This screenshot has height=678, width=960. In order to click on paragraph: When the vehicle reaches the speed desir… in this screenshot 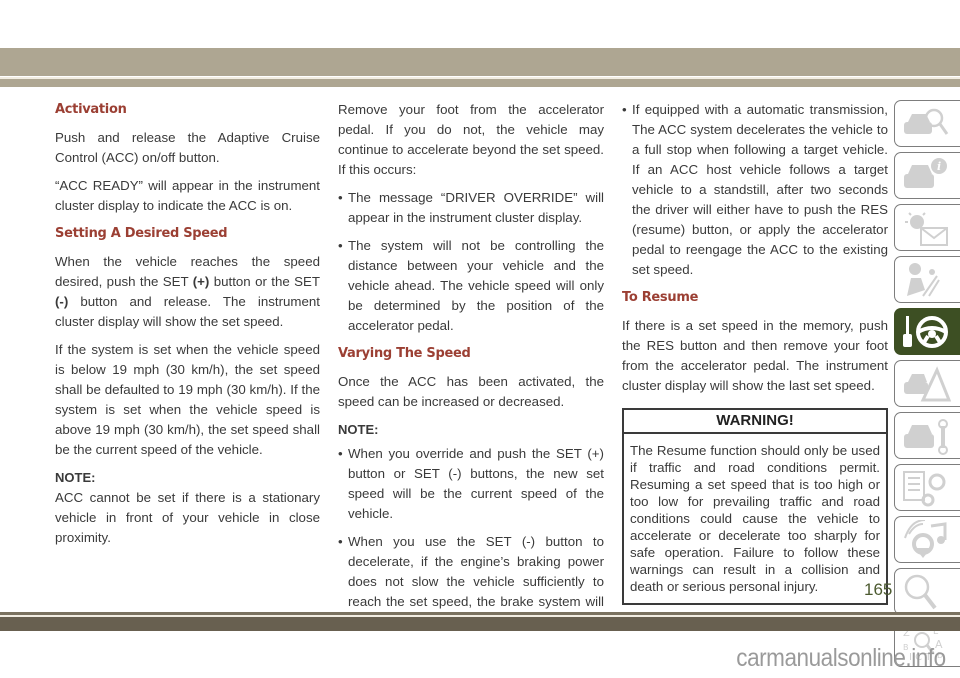, I will do `click(187, 292)`.